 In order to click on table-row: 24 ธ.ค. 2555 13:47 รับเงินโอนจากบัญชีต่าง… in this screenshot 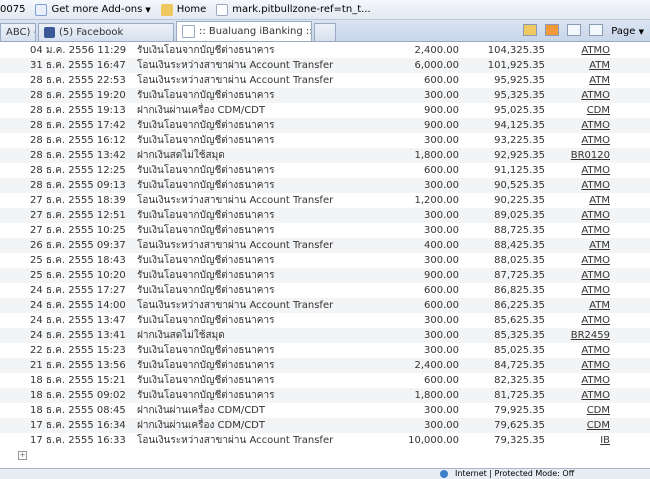, I will do `click(325, 320)`.